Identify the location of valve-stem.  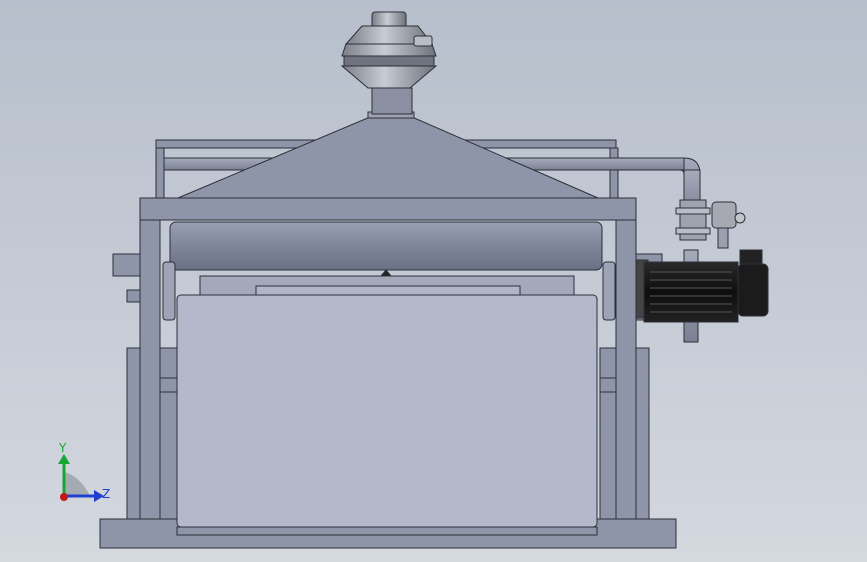
(723, 238).